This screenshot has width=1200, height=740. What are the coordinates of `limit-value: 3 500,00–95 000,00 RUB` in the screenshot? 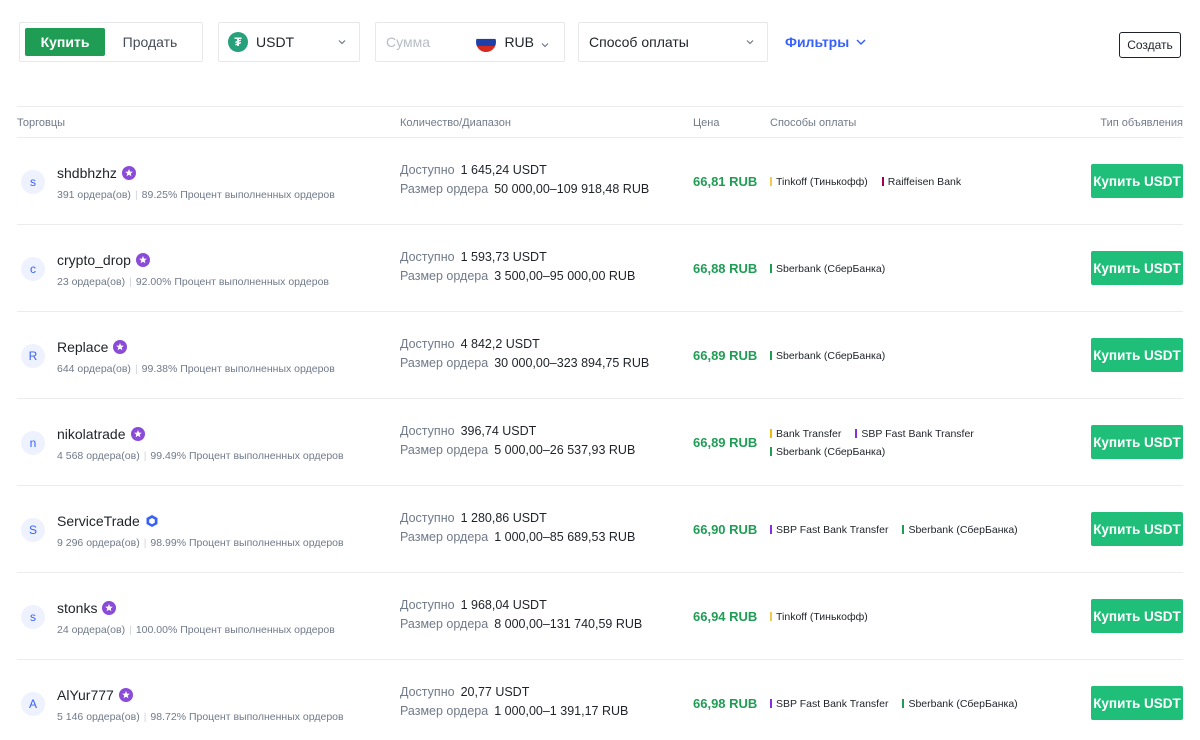 It's located at (565, 276).